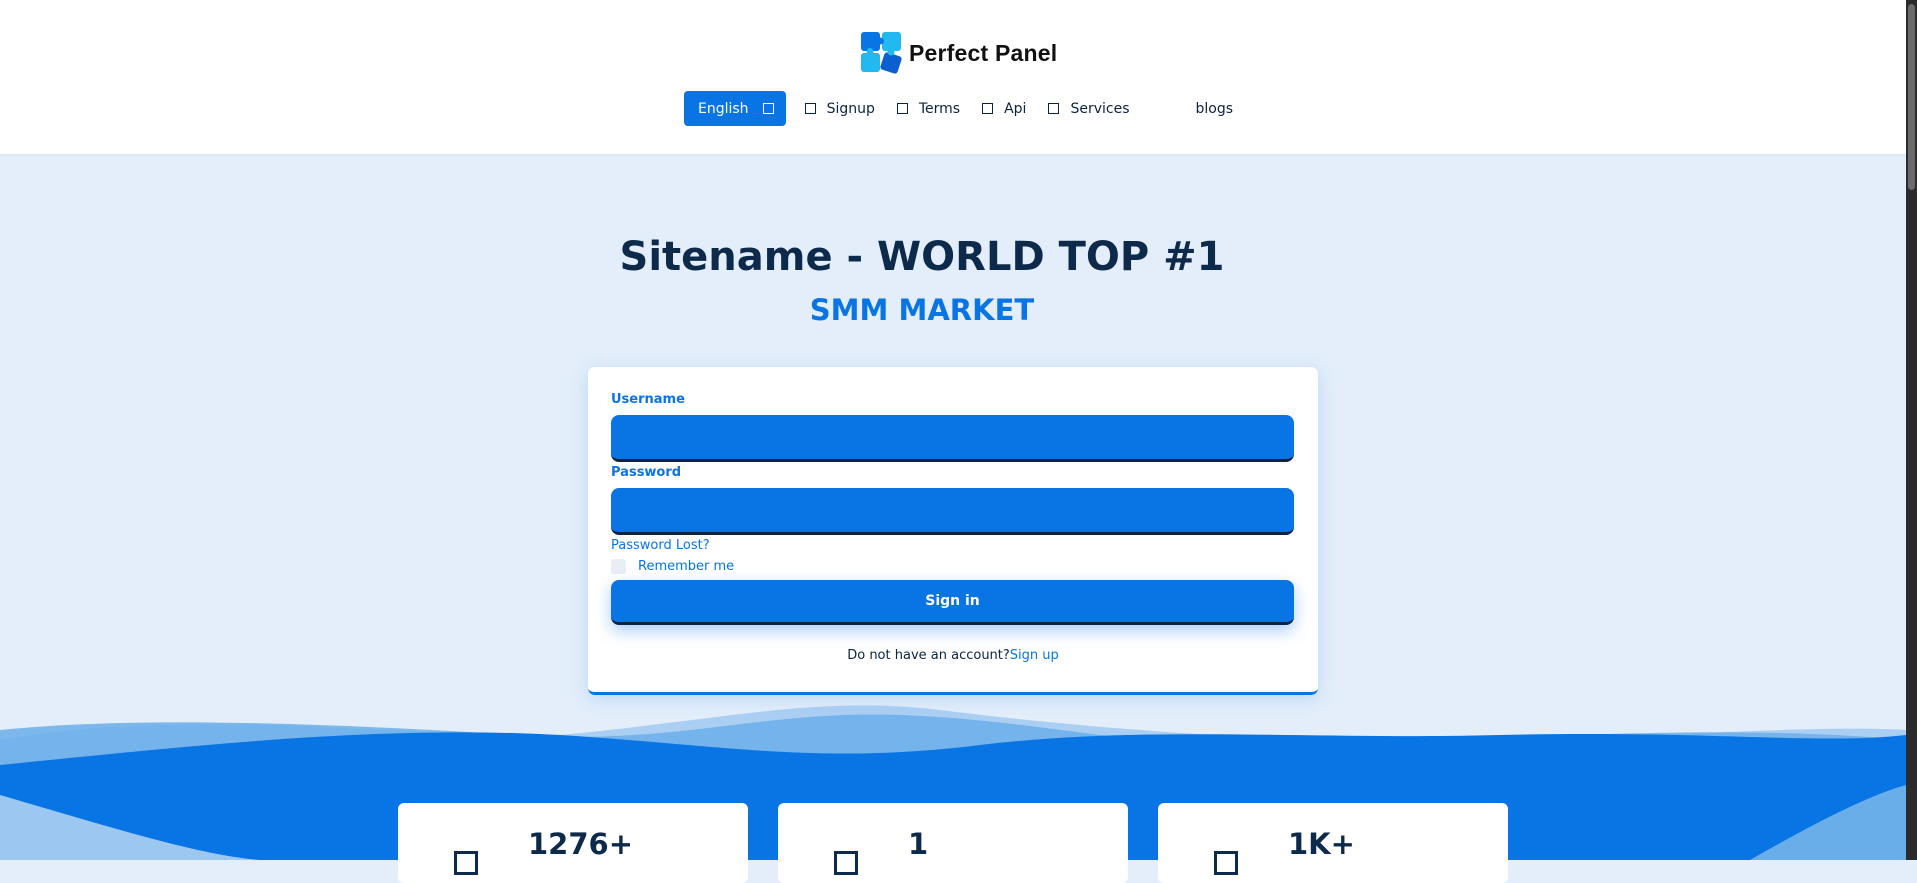  I want to click on stat-value: 1276+, so click(581, 844).